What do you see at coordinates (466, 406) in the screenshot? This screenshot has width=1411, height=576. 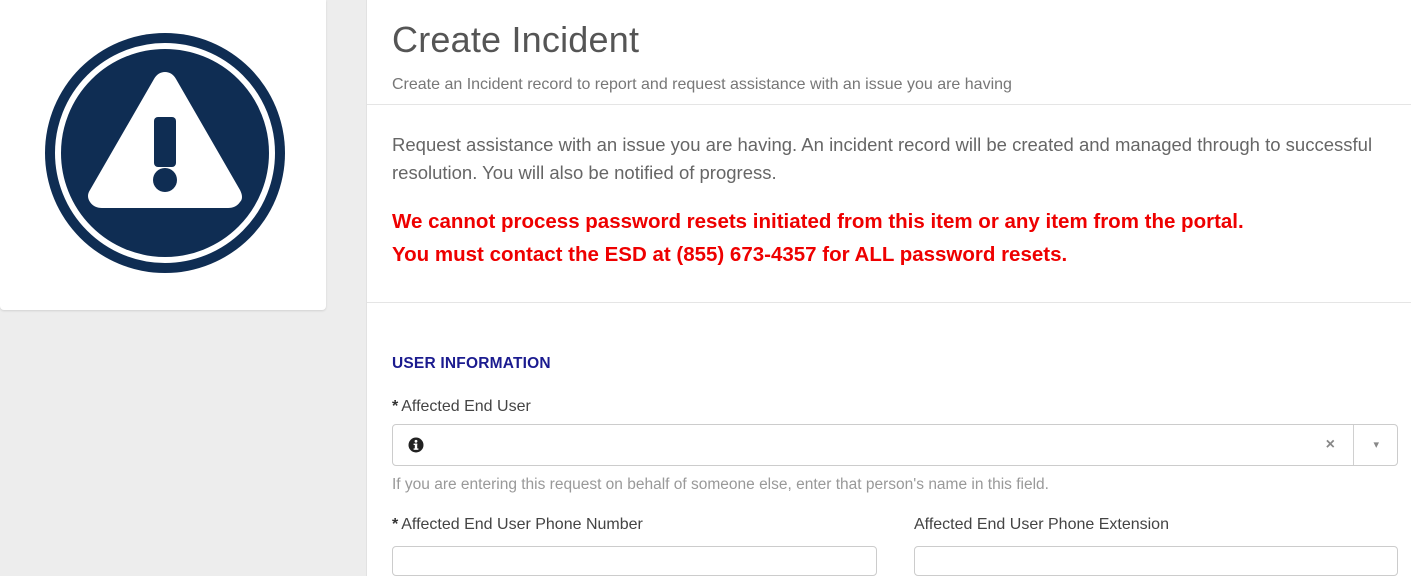 I see `affected-end-user-label-text: Affected End User` at bounding box center [466, 406].